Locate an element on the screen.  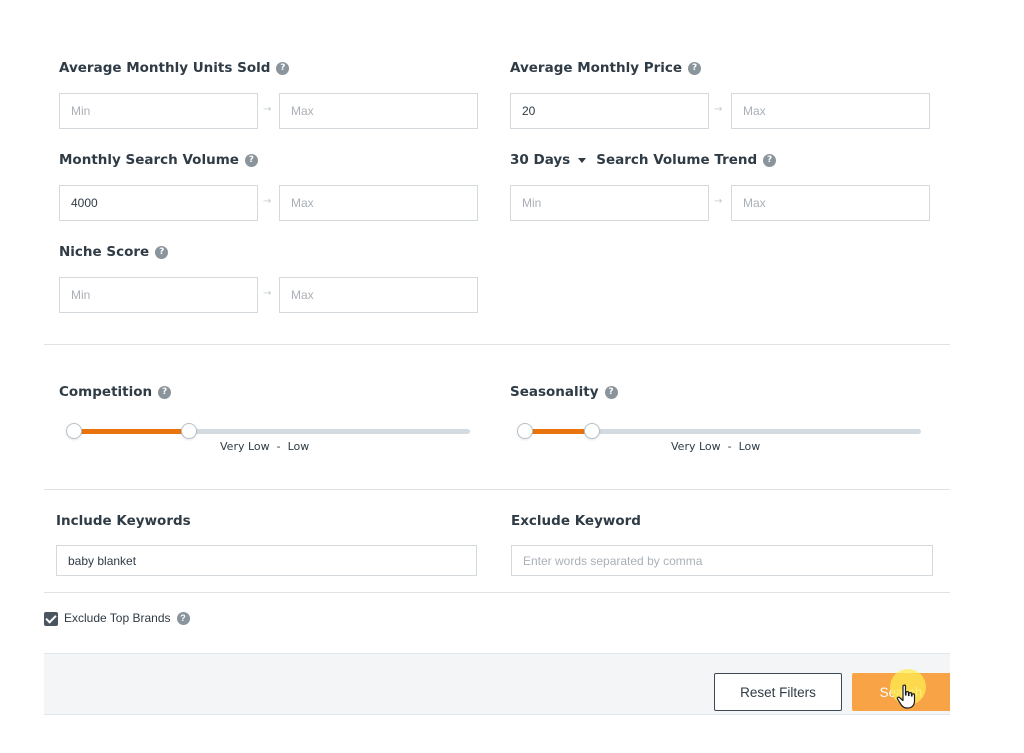
search-volume-label: Monthly Search Volume ? is located at coordinates (158, 160).